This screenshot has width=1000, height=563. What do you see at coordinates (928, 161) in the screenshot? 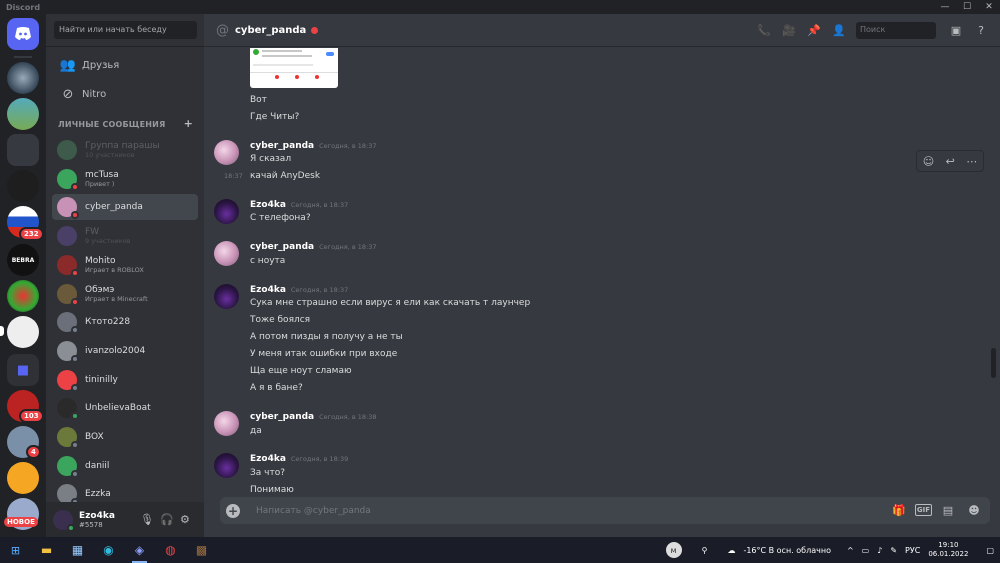
I see `add-reaction-icon: ☺` at bounding box center [928, 161].